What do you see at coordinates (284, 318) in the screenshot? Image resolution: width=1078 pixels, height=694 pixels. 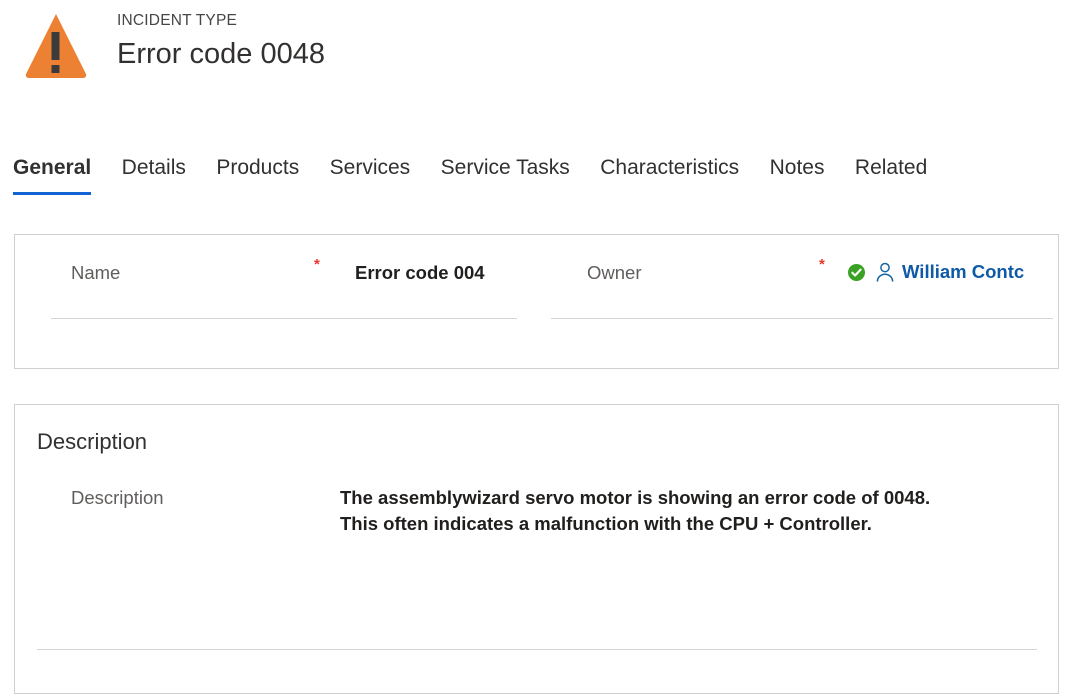 I see `name-field-underline` at bounding box center [284, 318].